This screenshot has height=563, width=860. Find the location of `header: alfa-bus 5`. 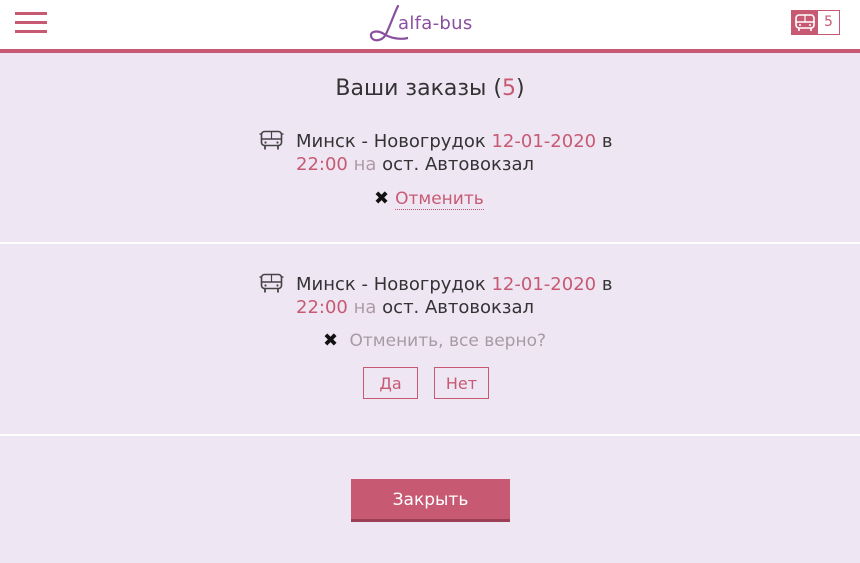

header: alfa-bus 5 is located at coordinates (430, 26).